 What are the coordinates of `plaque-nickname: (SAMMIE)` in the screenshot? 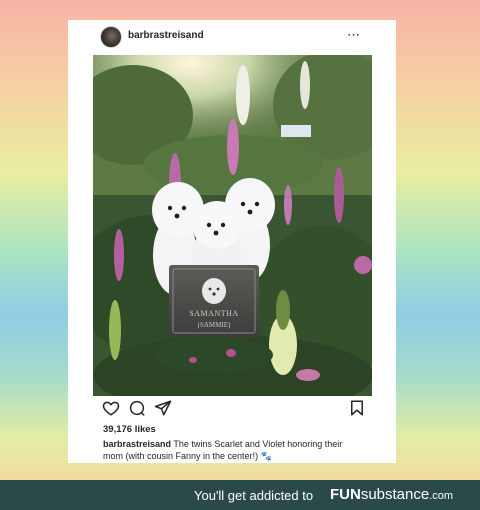 It's located at (214, 325).